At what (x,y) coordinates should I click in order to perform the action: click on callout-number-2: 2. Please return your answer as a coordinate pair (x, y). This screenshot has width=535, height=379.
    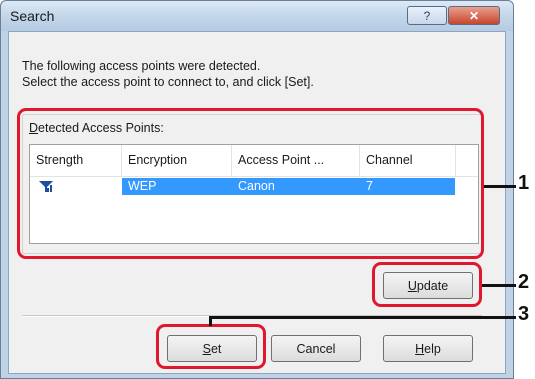
    Looking at the image, I should click on (524, 282).